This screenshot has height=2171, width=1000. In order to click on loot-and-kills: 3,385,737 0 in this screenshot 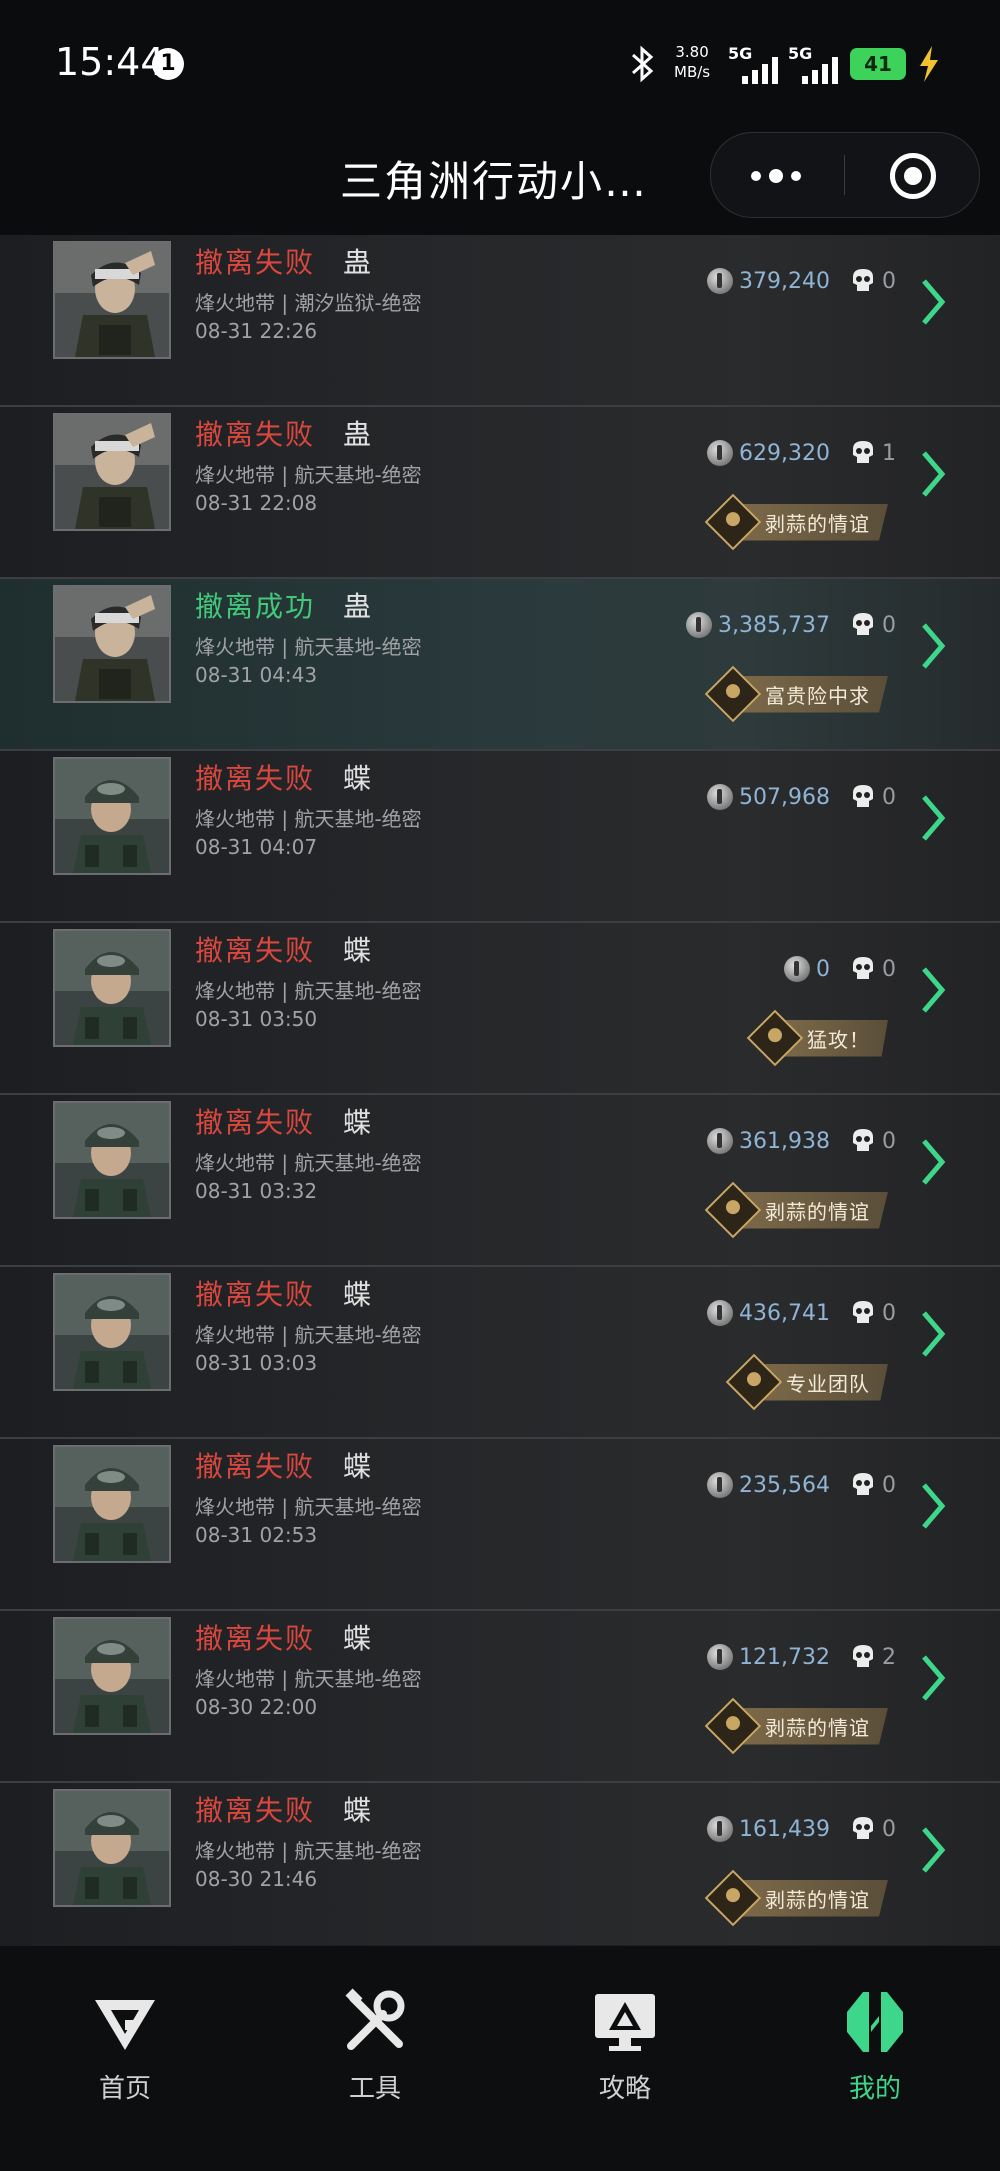, I will do `click(791, 625)`.